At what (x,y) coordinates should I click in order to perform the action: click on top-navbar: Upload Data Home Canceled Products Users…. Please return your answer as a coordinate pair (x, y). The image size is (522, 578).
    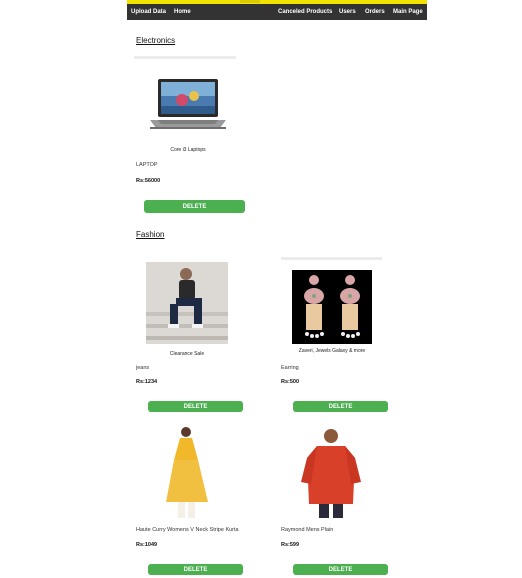
    Looking at the image, I should click on (277, 12).